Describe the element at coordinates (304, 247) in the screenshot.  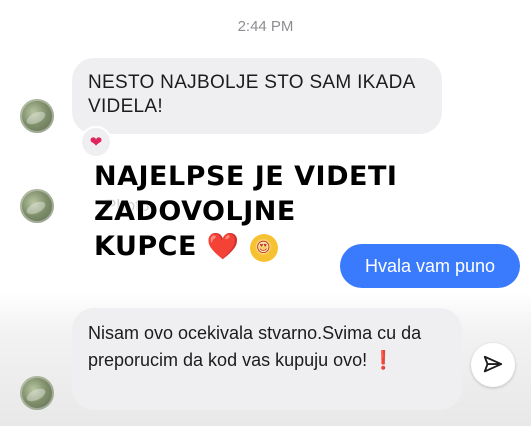
I see `overlay-line-2: KUPCE ❤️ 😍` at that location.